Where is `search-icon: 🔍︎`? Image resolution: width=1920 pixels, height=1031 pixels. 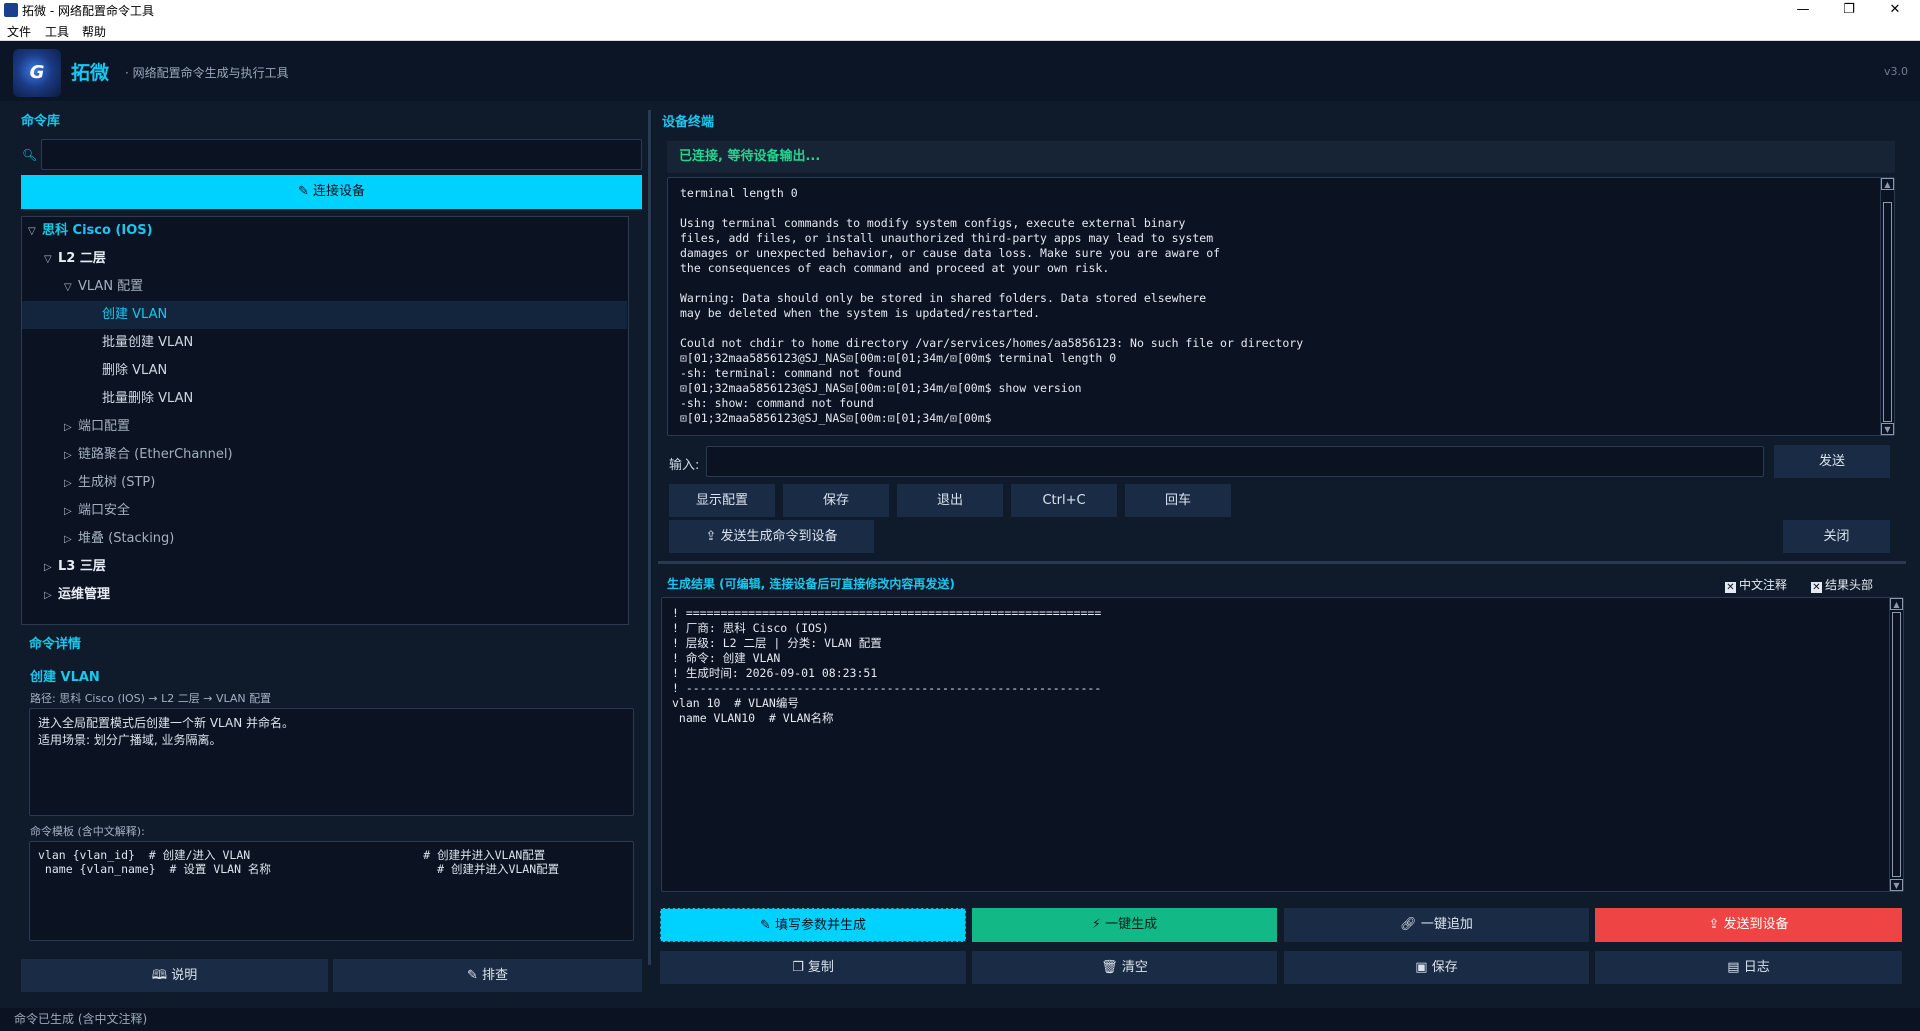 search-icon: 🔍︎ is located at coordinates (30, 155).